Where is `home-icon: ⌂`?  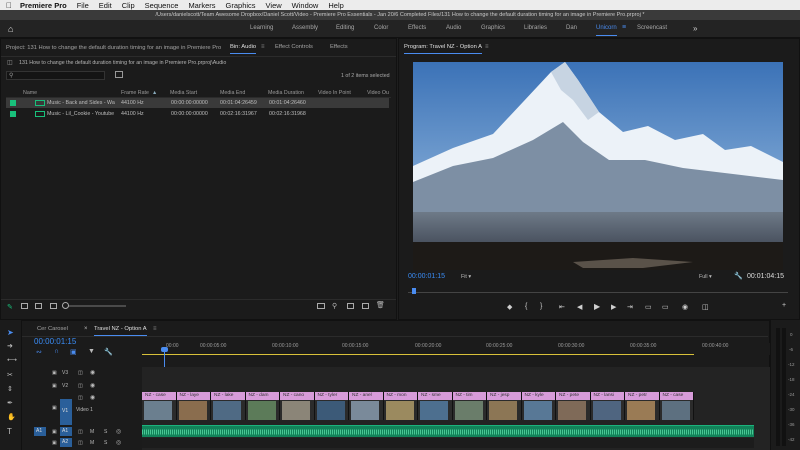
home-icon: ⌂ is located at coordinates (13, 29).